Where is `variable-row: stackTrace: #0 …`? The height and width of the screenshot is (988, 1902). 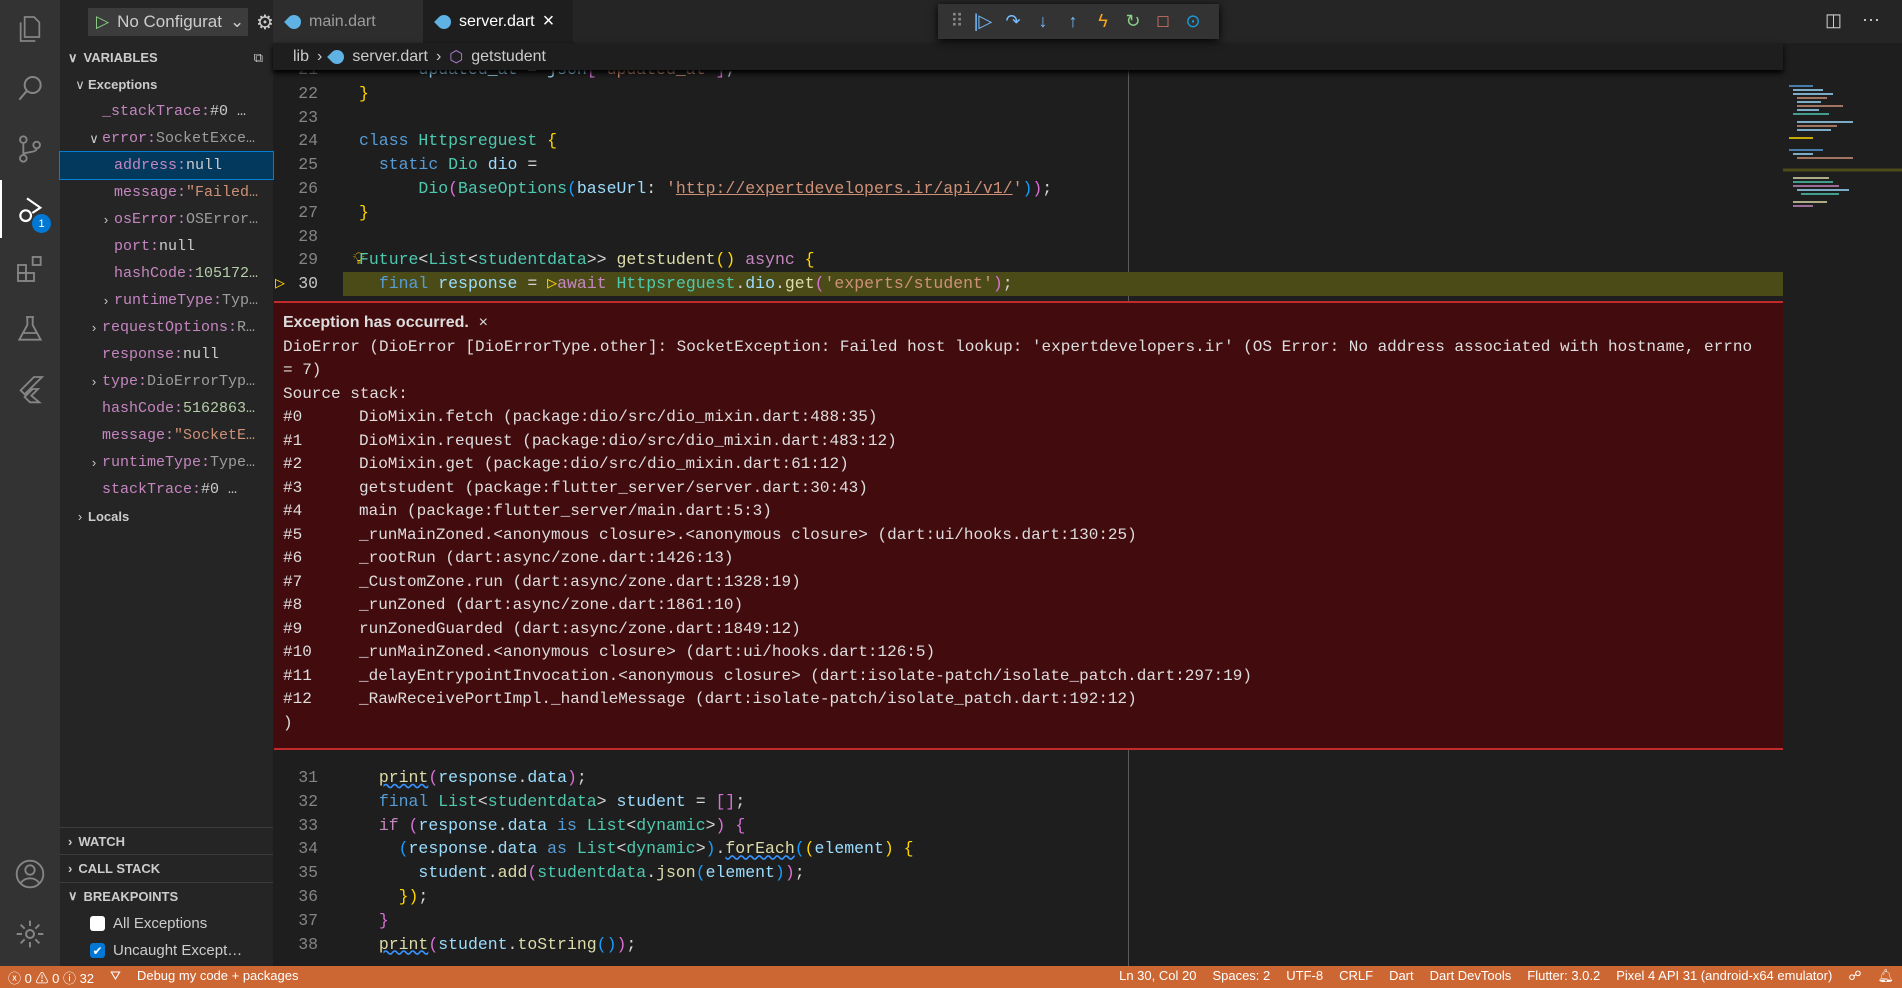
variable-row: stackTrace: #0 … is located at coordinates (166, 489).